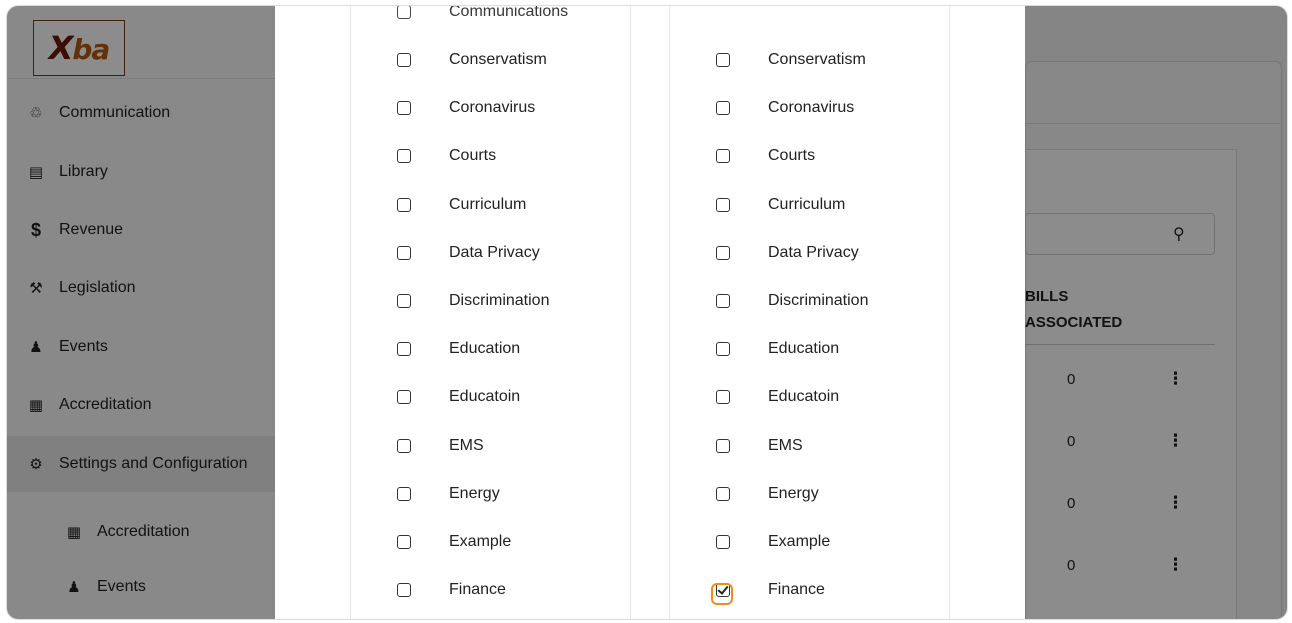 This screenshot has height=623, width=1292. Describe the element at coordinates (509, 12) in the screenshot. I see `checkbox-label: Communications` at that location.